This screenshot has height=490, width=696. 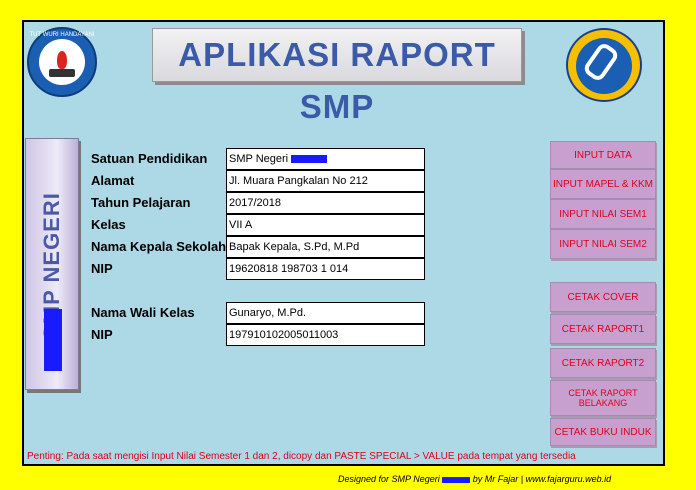 I want to click on school-logo, so click(x=604, y=65).